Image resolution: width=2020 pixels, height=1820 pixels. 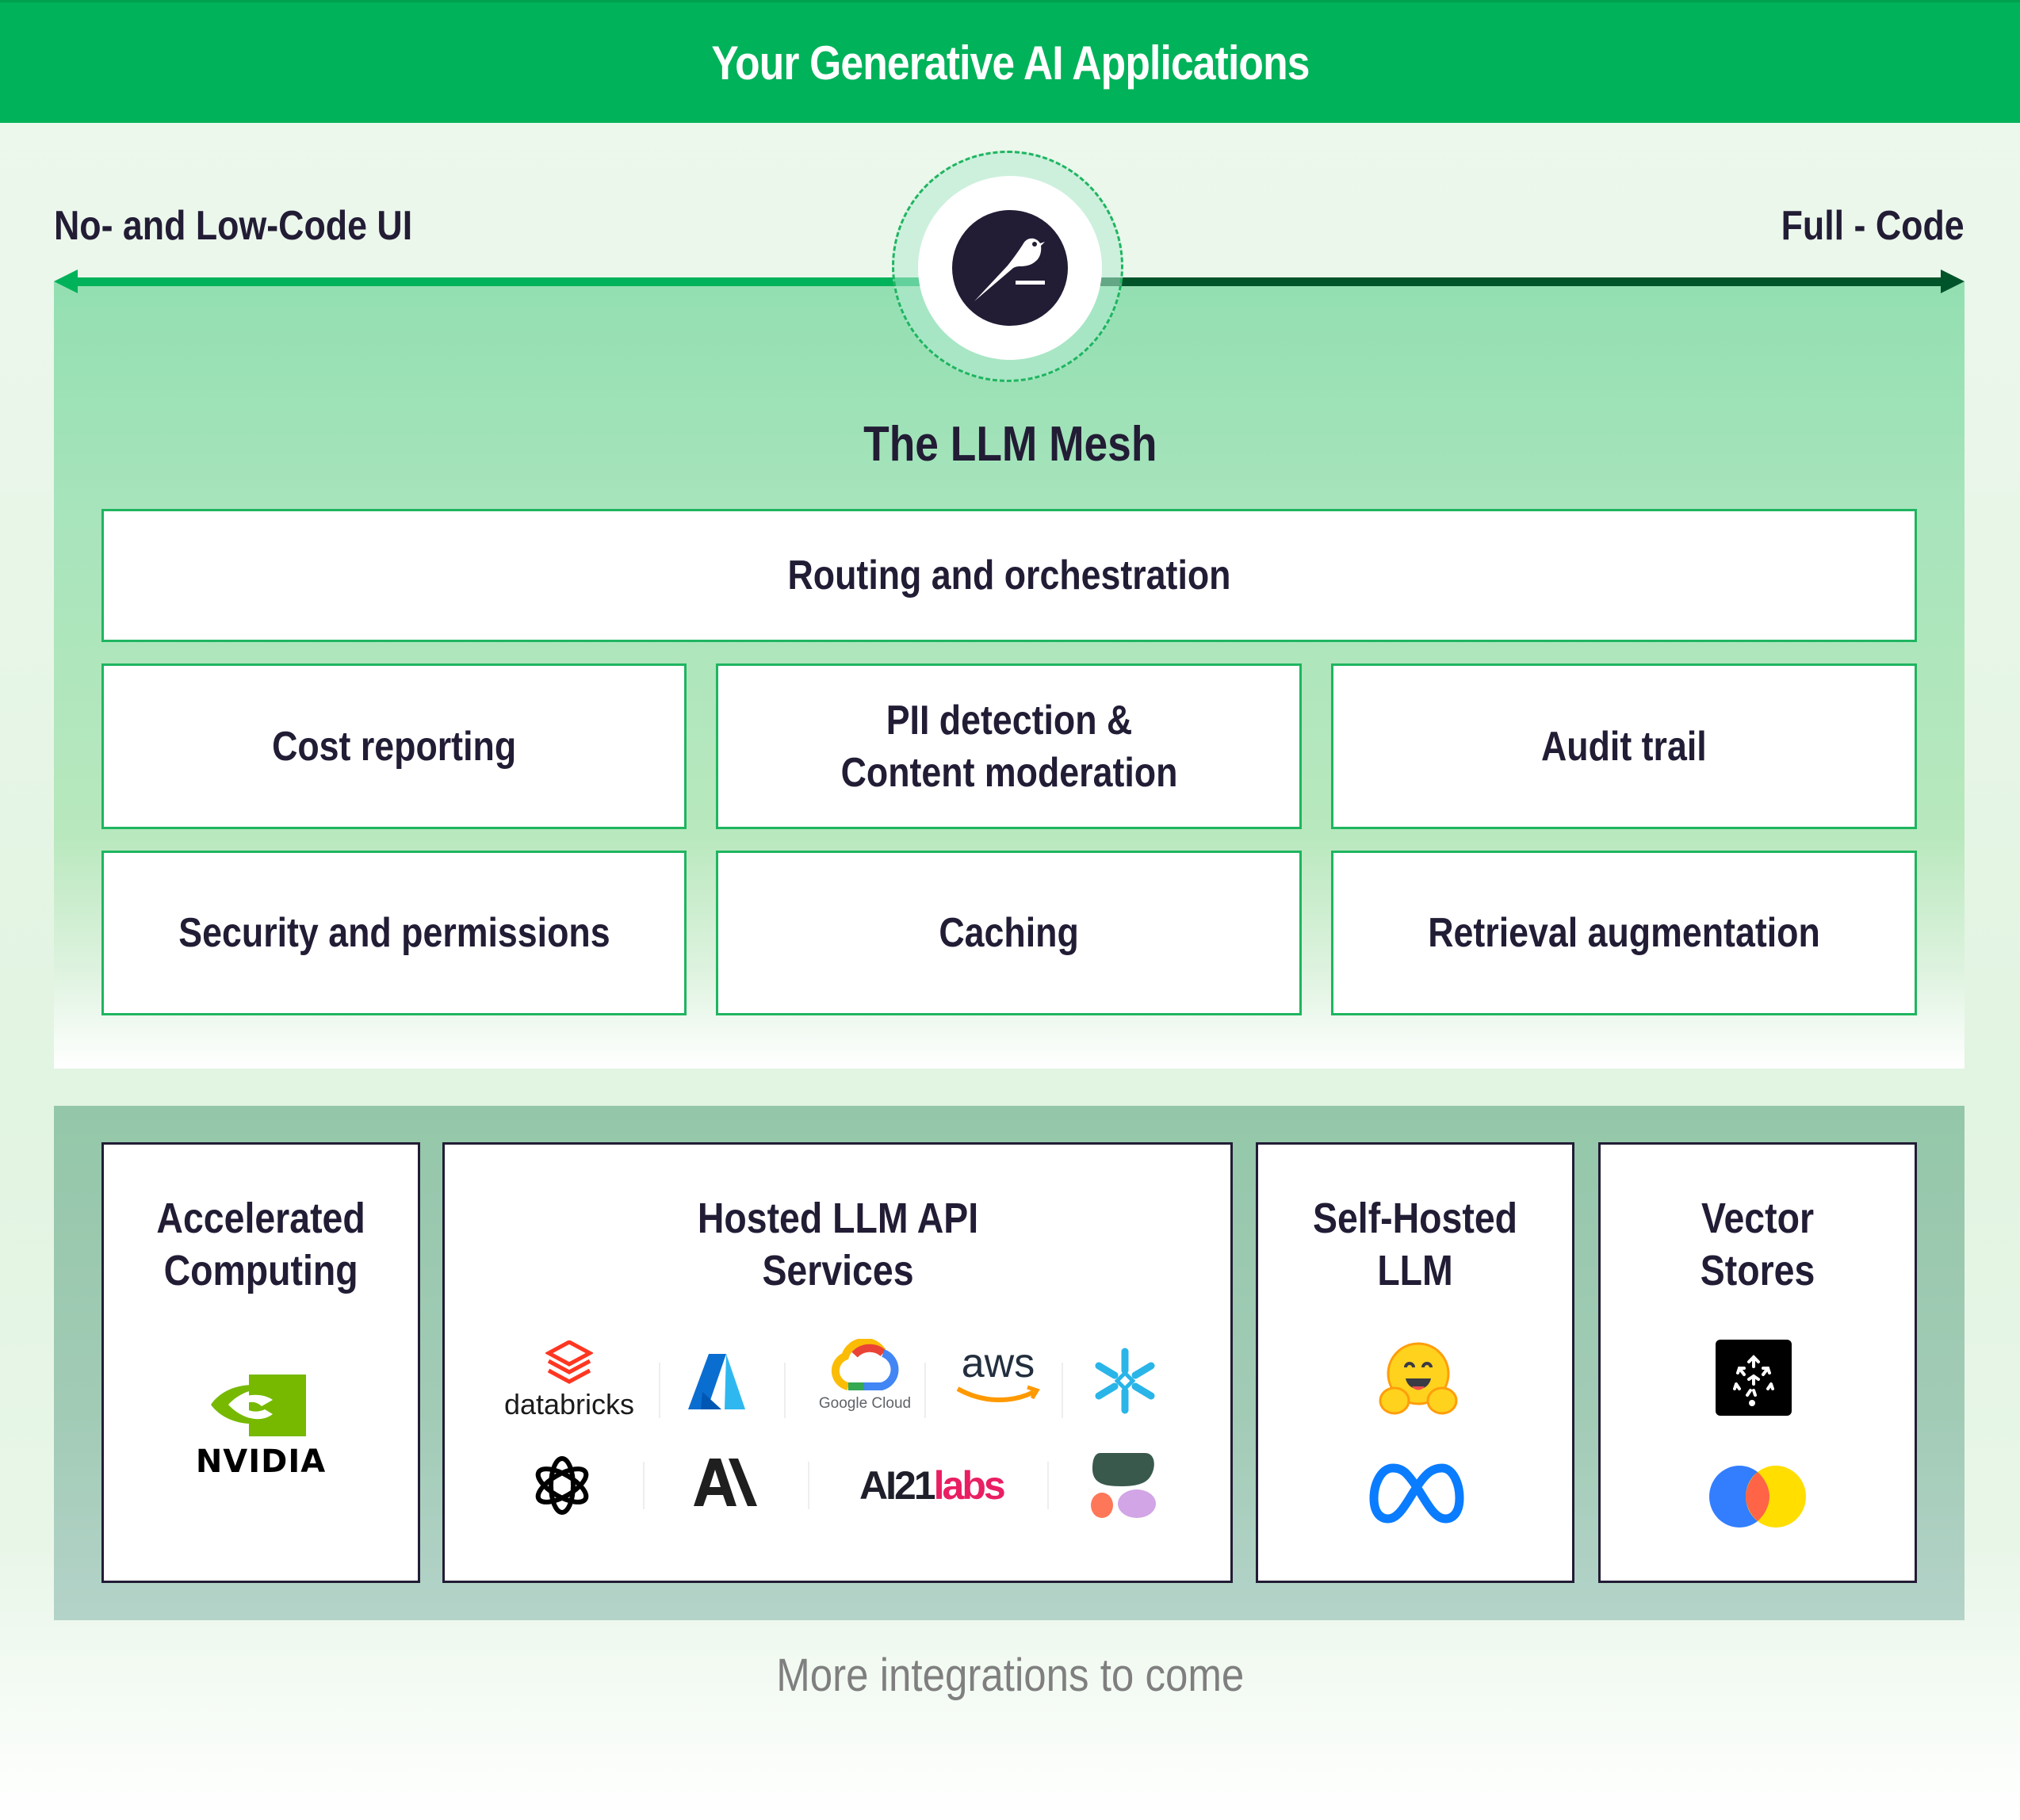 I want to click on caching-box: Caching, so click(x=1009, y=933).